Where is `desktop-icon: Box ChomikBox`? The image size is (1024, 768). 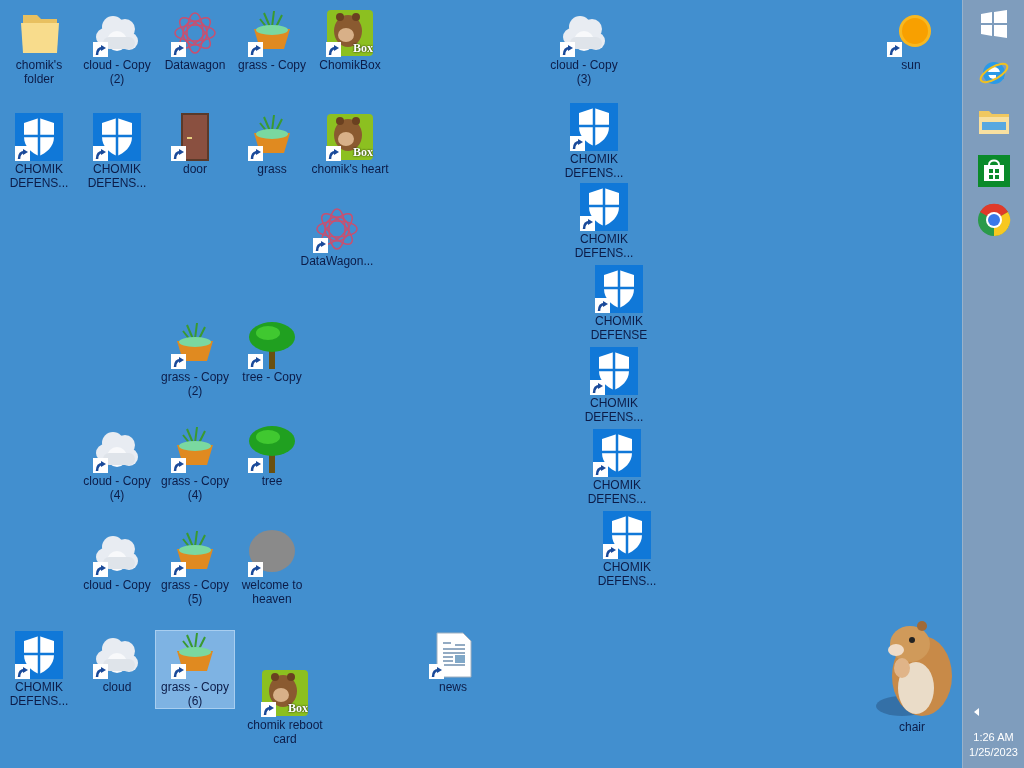 desktop-icon: Box ChomikBox is located at coordinates (350, 40).